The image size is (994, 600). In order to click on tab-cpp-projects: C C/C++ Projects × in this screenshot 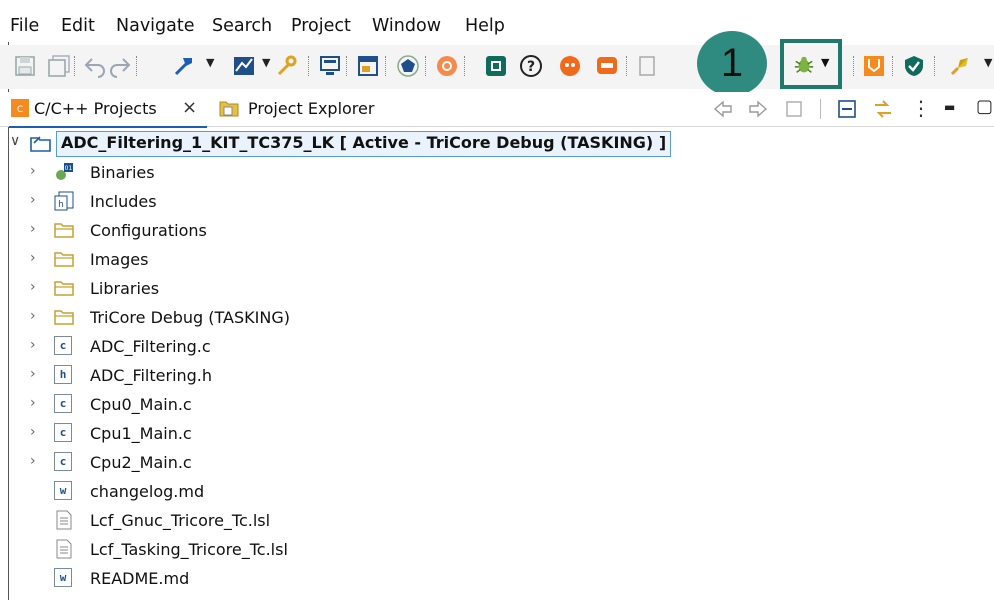, I will do `click(108, 111)`.